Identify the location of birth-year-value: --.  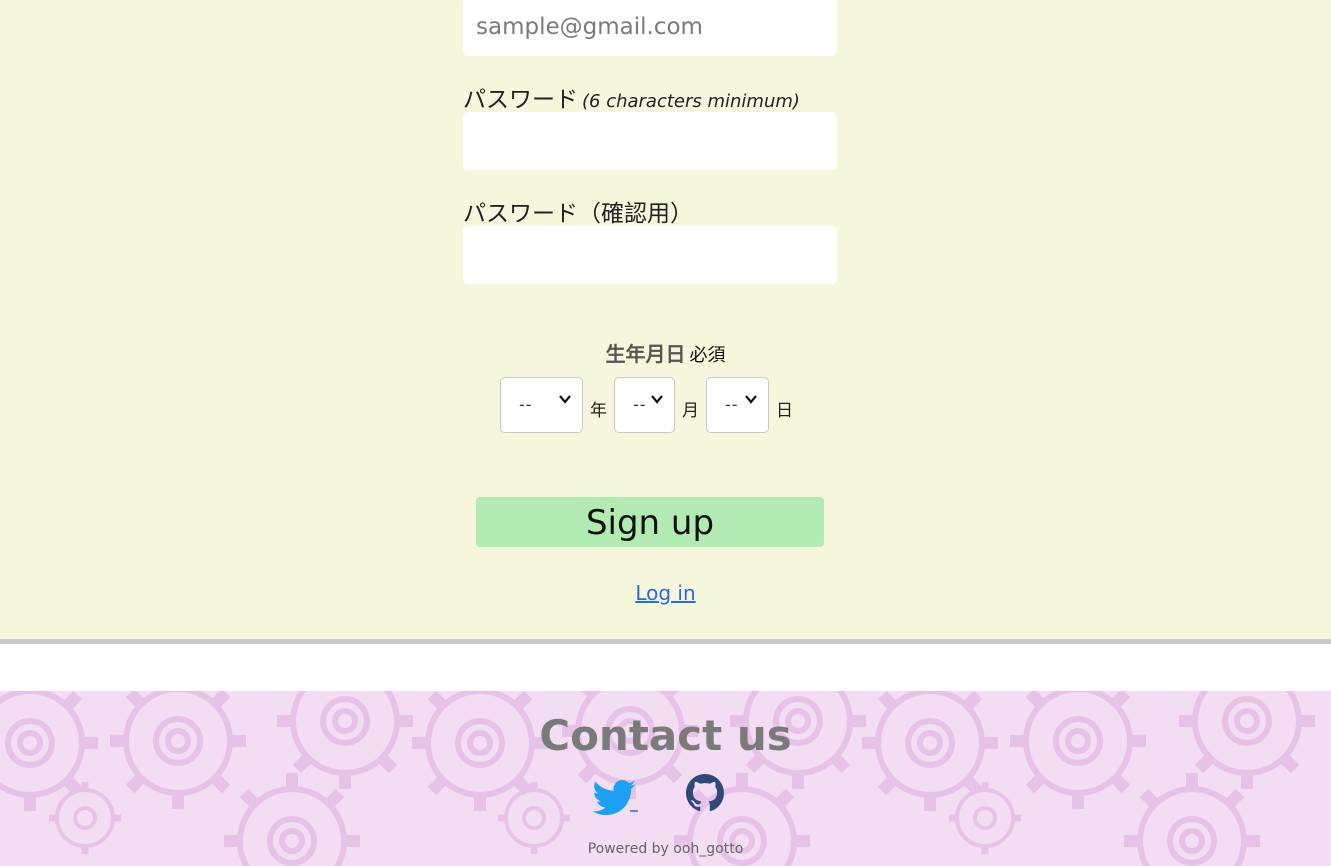
(526, 404).